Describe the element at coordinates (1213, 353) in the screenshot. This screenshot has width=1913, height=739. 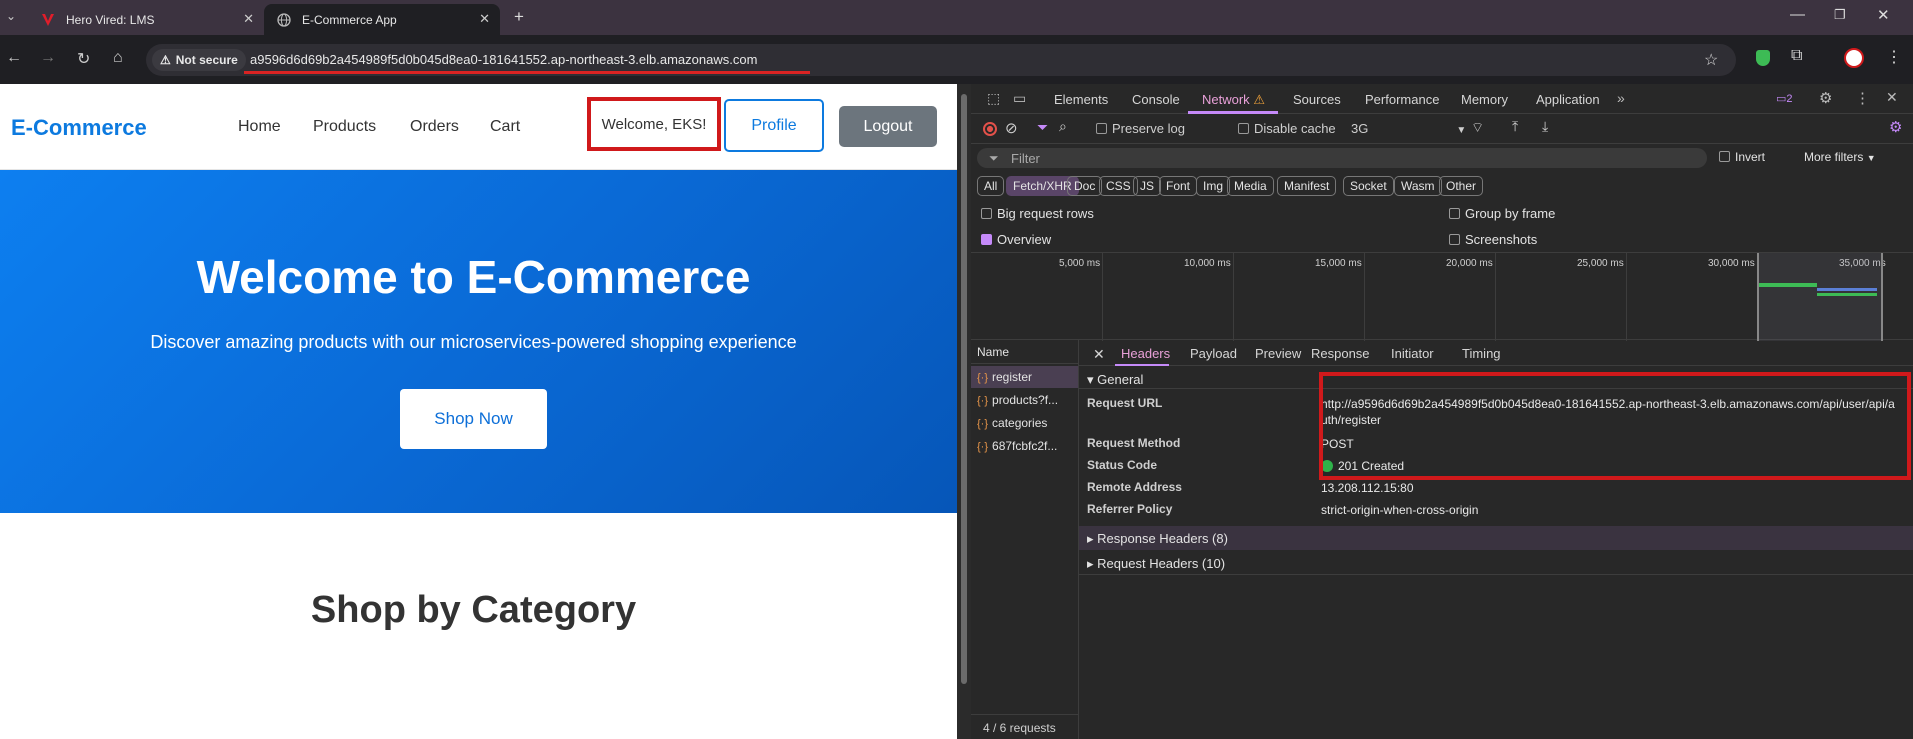
I see `details-tab-payload: Payload` at that location.